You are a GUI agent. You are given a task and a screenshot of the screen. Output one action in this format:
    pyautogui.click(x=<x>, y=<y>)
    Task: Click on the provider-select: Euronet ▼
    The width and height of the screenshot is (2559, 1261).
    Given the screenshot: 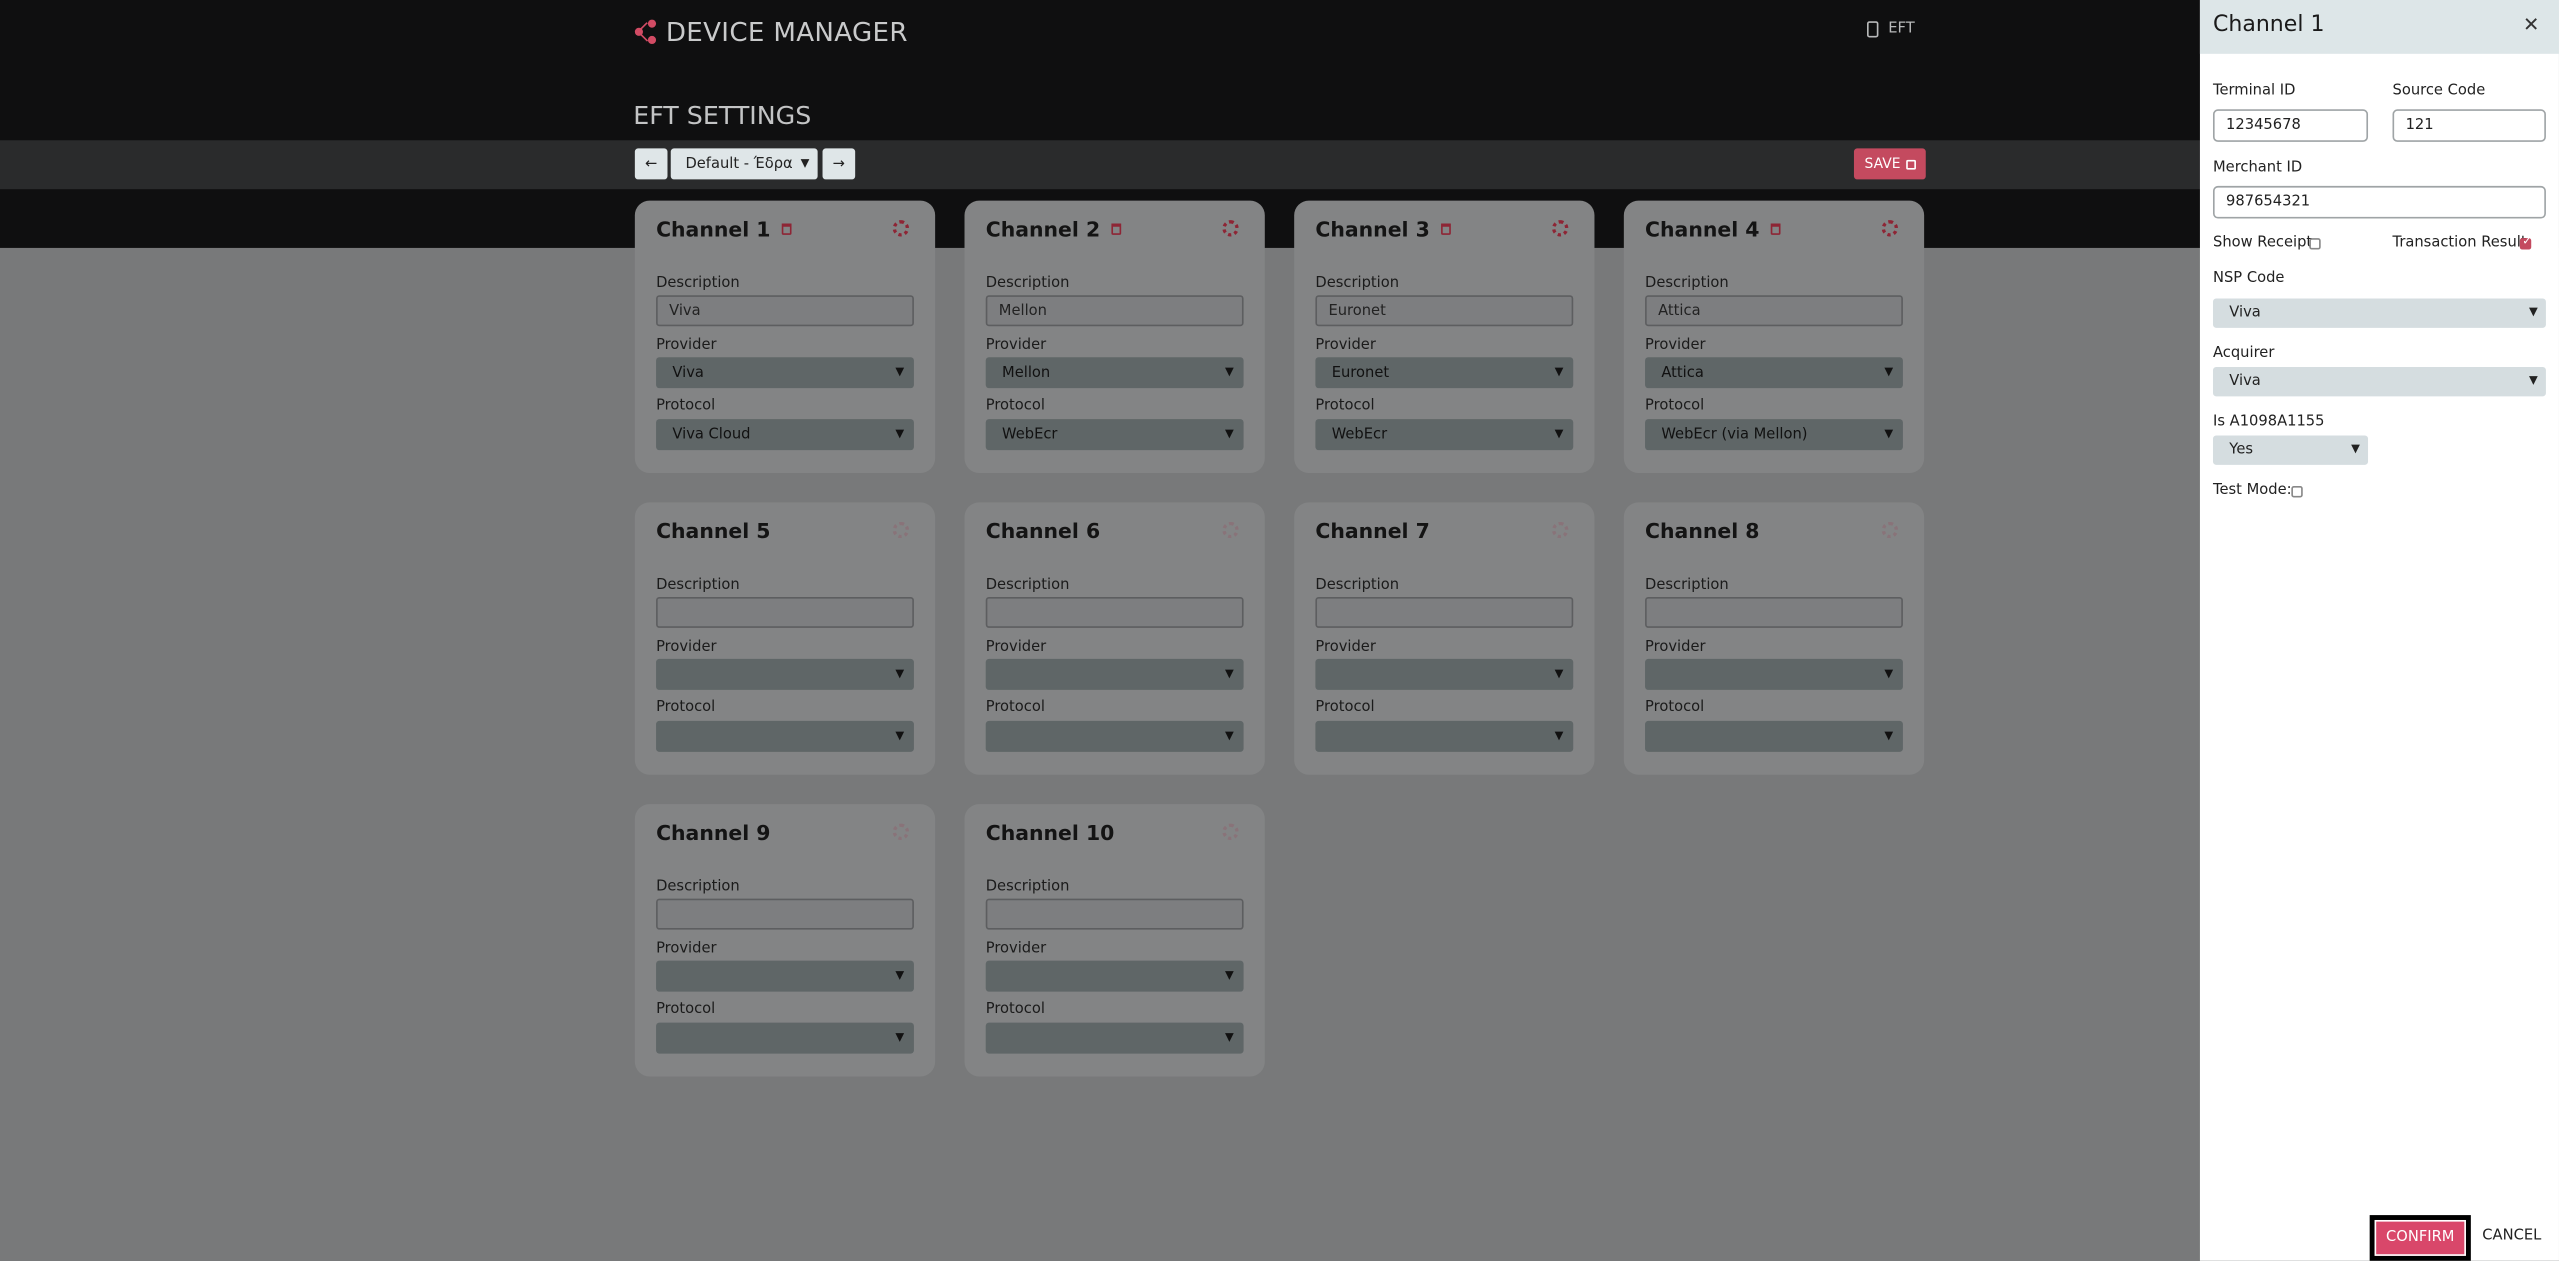 What is the action you would take?
    pyautogui.click(x=1444, y=373)
    